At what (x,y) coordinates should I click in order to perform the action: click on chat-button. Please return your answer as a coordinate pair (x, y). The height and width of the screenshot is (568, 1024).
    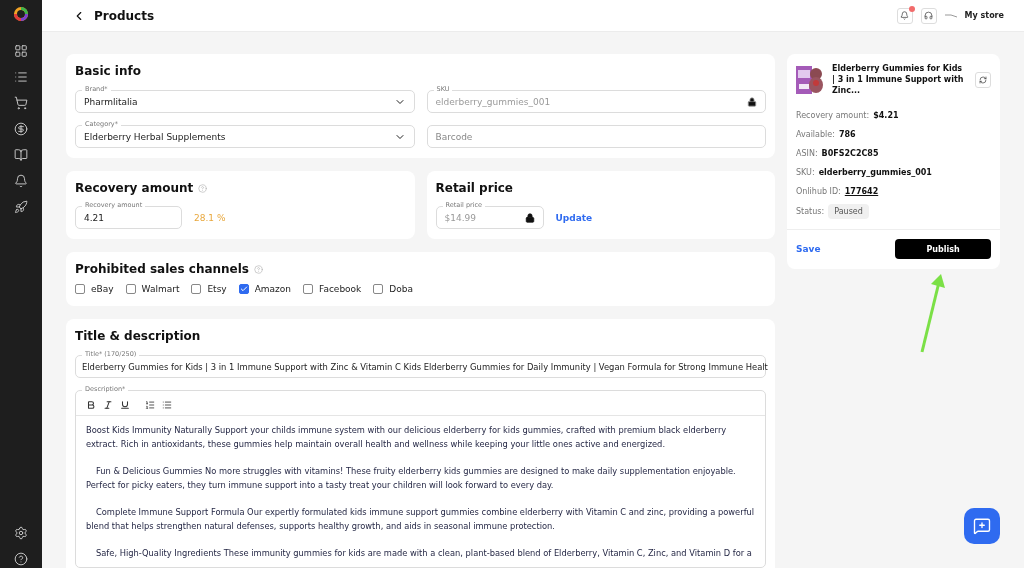
    Looking at the image, I should click on (982, 526).